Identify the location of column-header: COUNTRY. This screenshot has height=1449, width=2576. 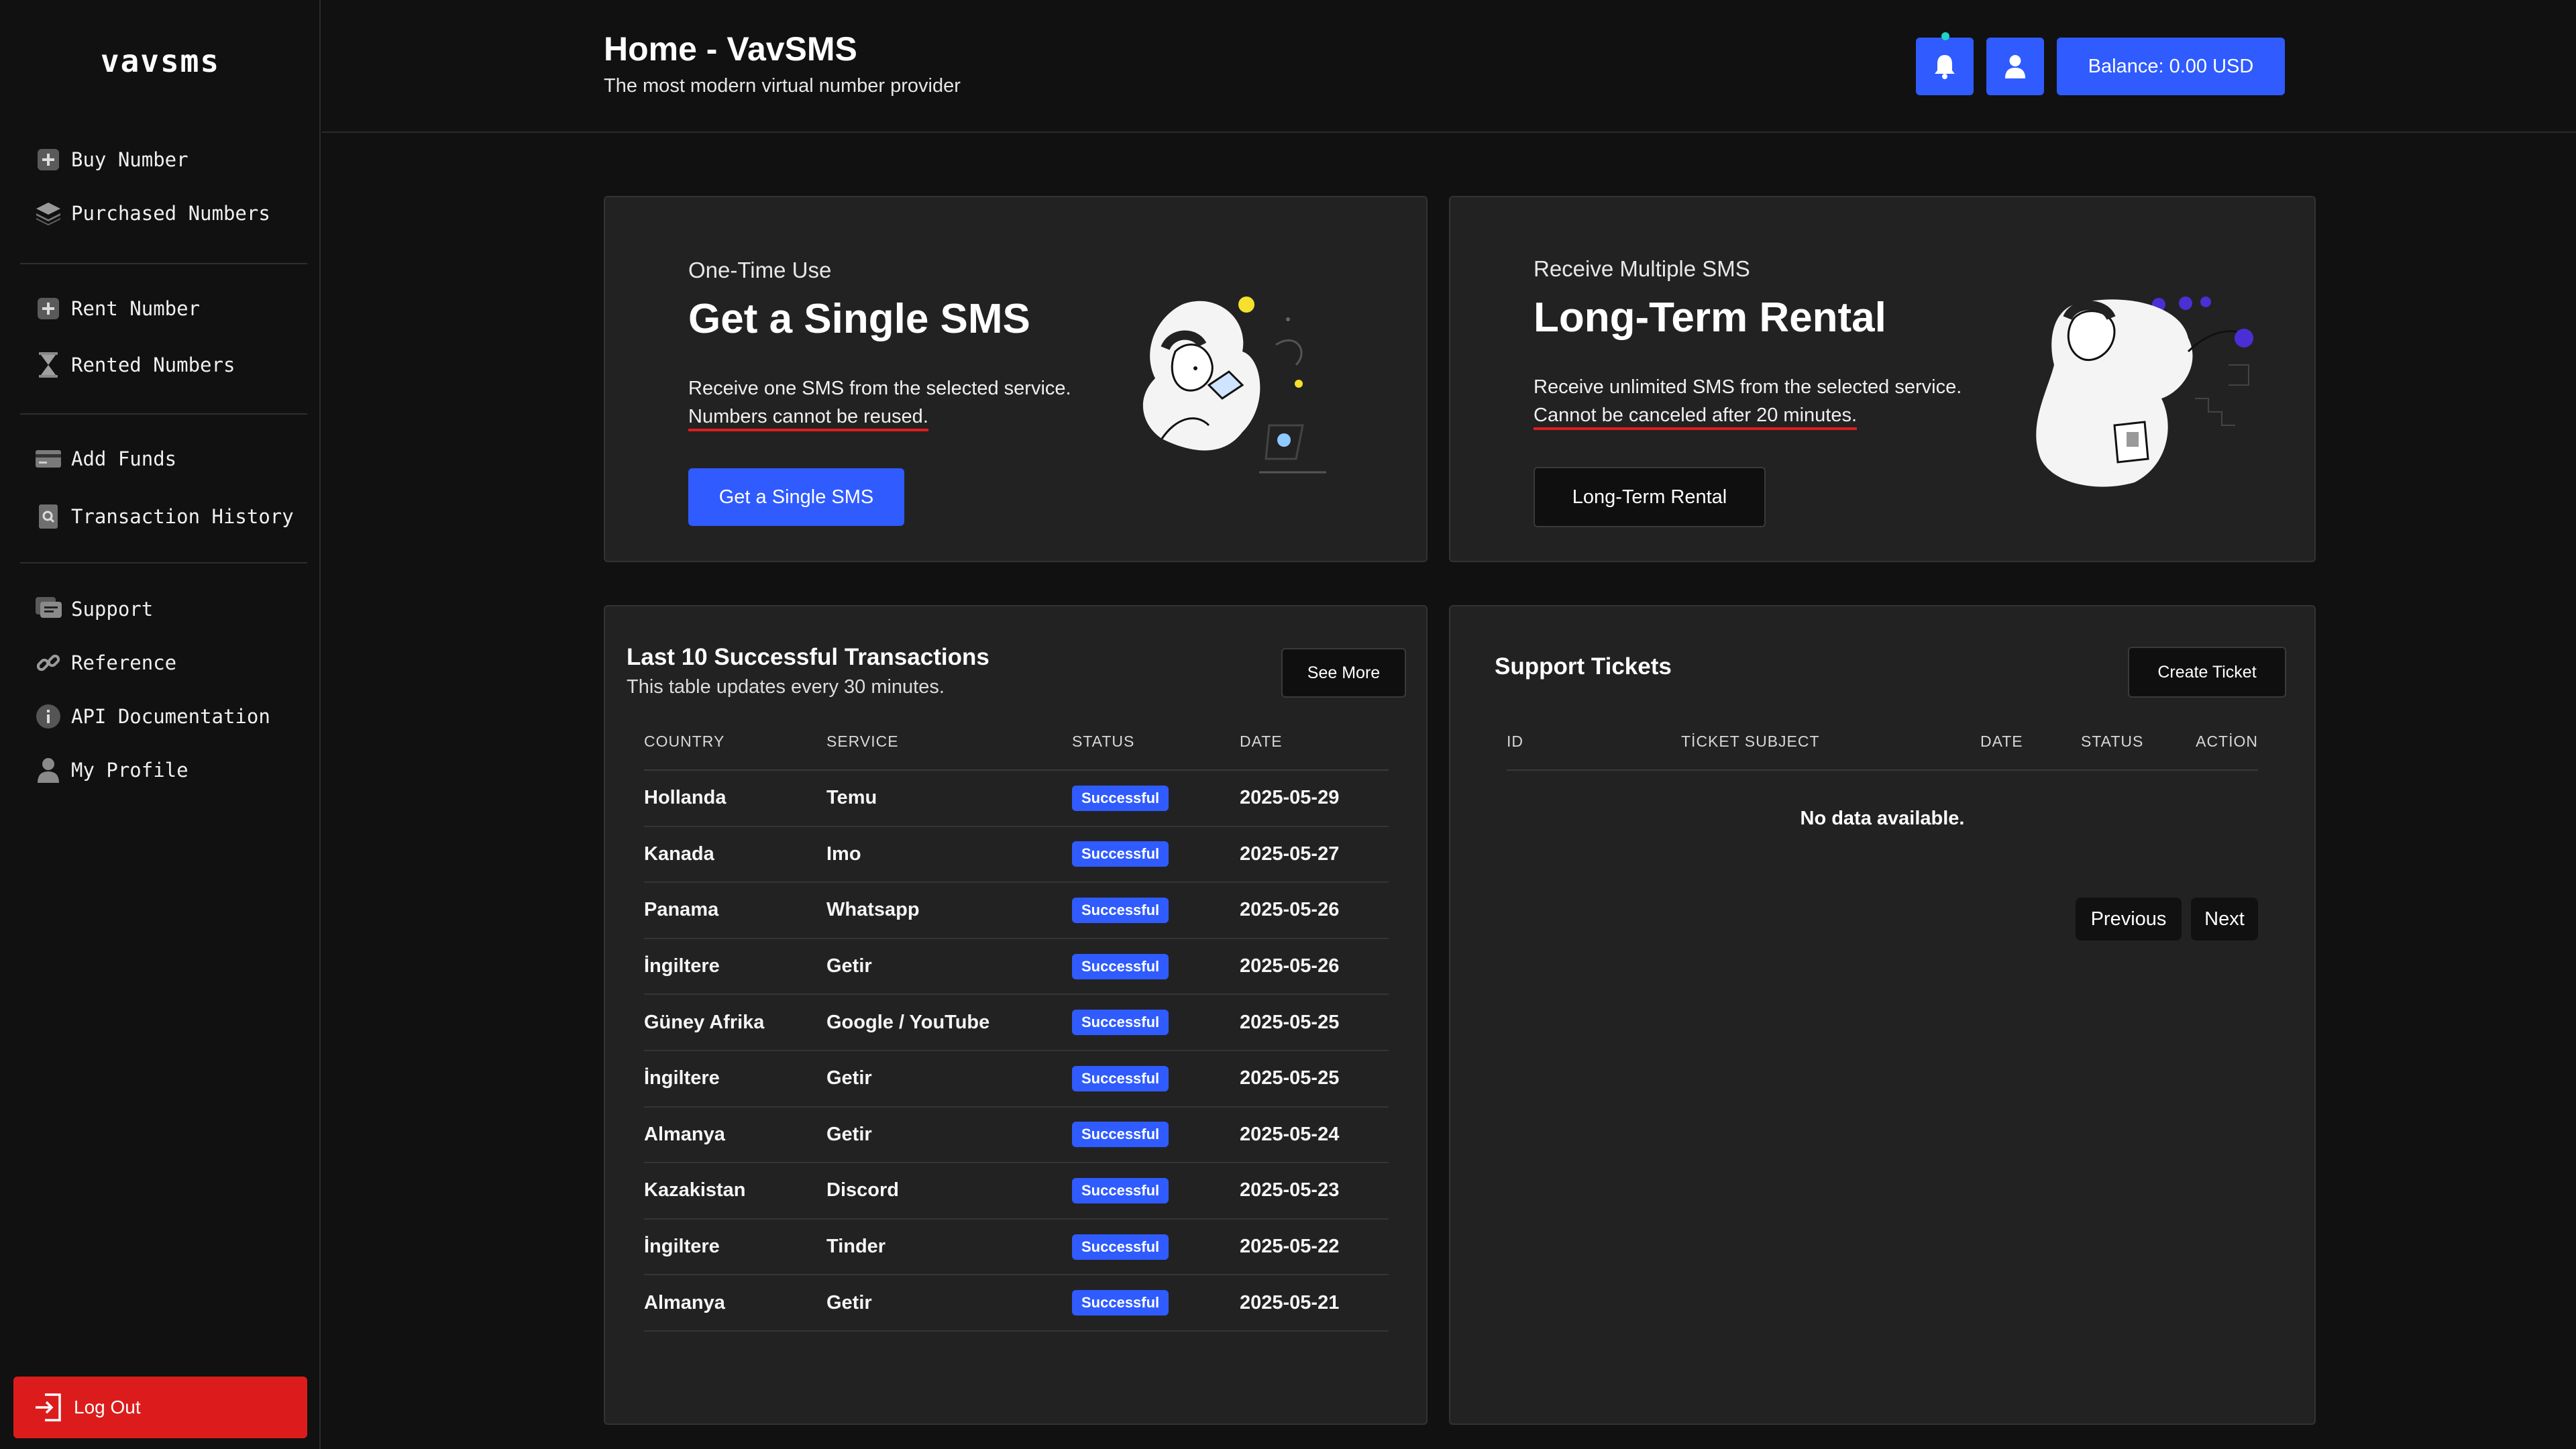
(735, 742).